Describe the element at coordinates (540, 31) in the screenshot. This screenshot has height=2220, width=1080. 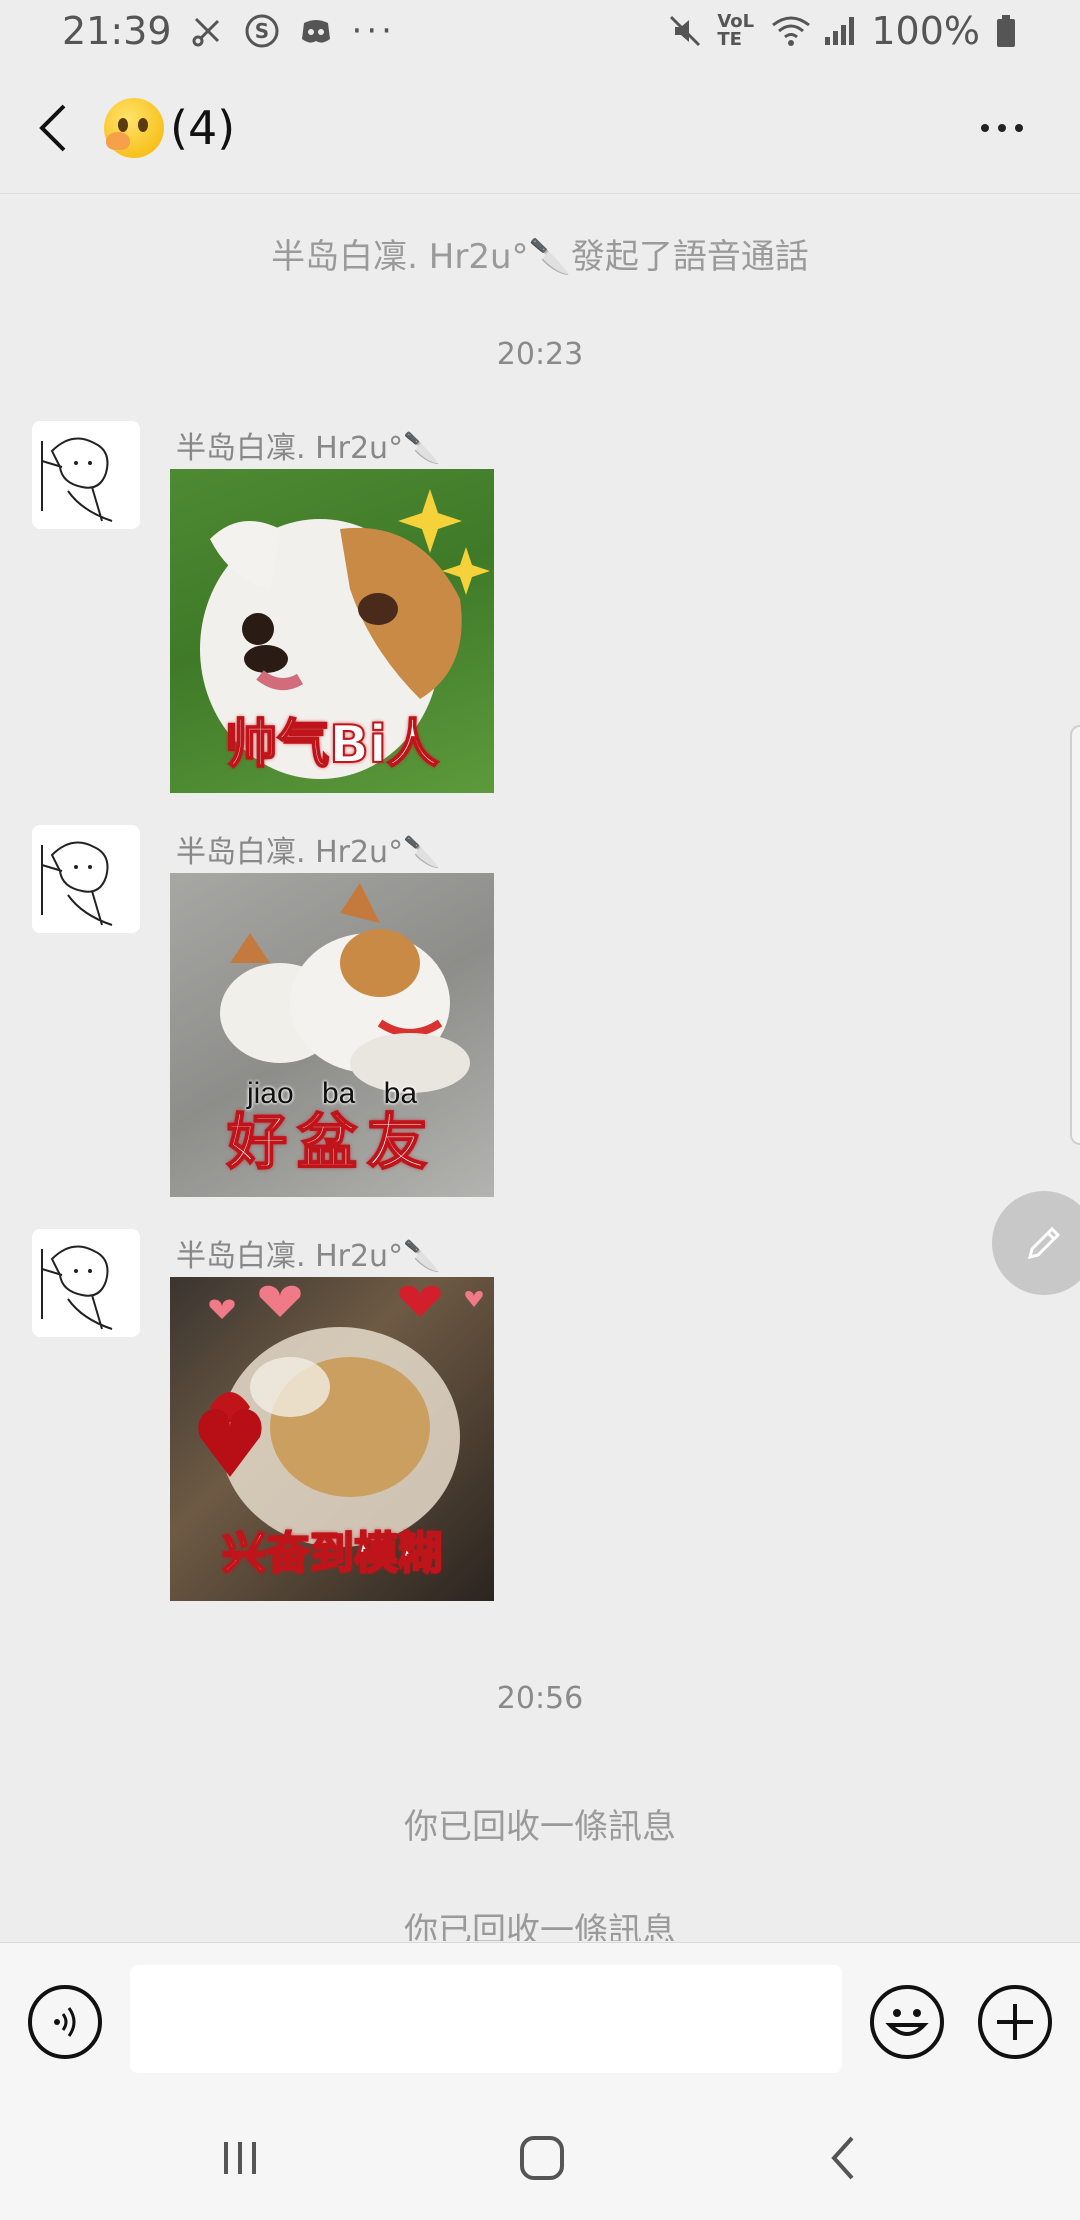
I see `status-bar: 21:39 S ··· VoLTE 100%` at that location.